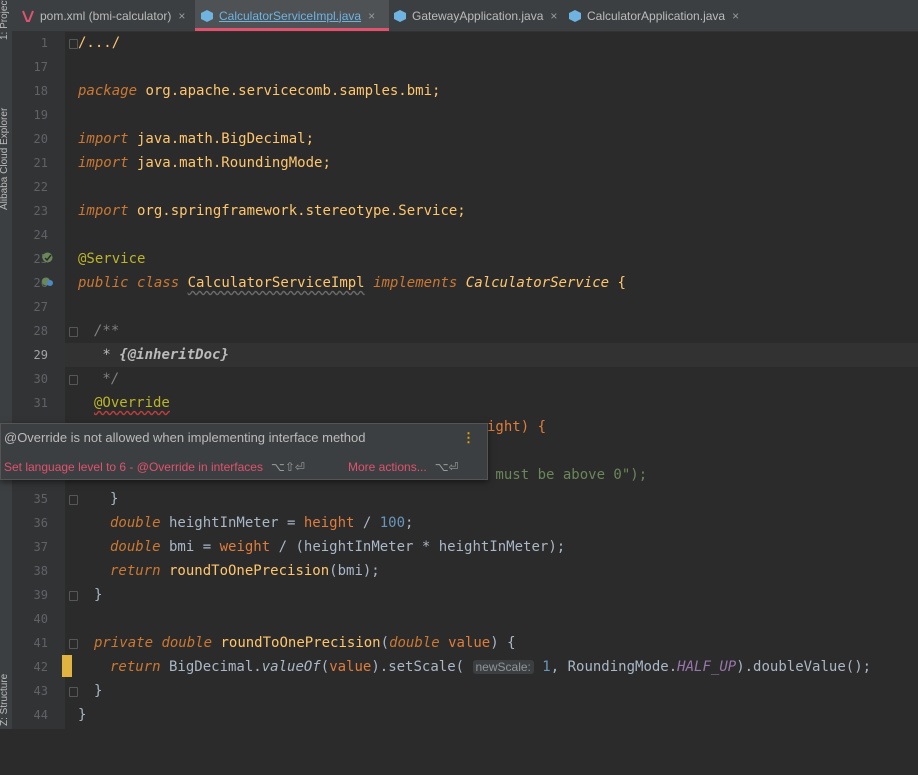 This screenshot has width=918, height=775. Describe the element at coordinates (491, 355) in the screenshot. I see `current-code-line: * {@inheritDoc}` at that location.